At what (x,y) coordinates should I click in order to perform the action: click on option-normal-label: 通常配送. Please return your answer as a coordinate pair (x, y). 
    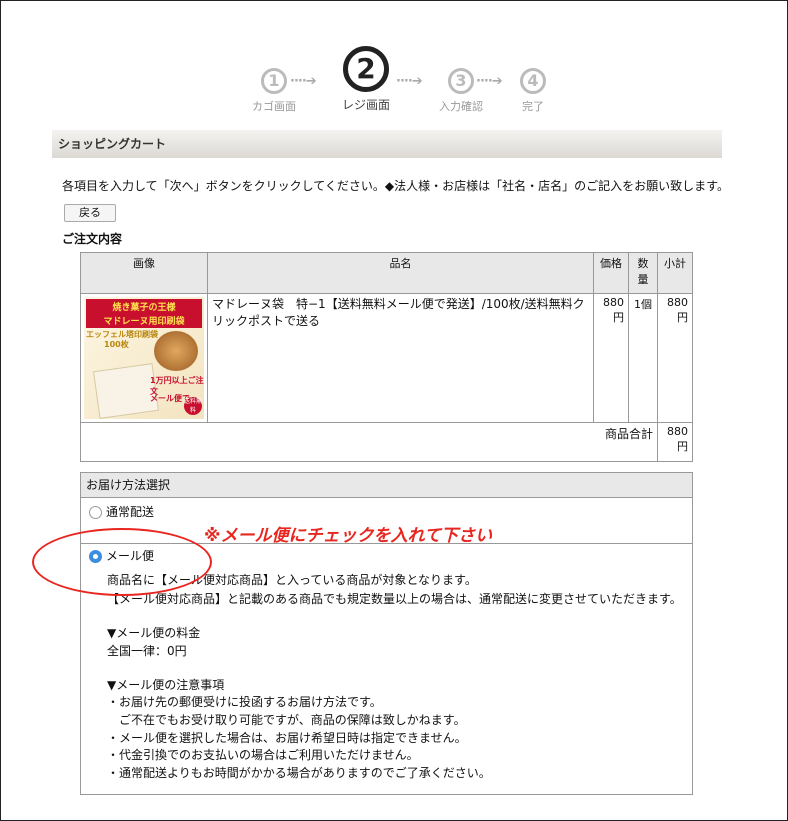
    Looking at the image, I should click on (130, 512).